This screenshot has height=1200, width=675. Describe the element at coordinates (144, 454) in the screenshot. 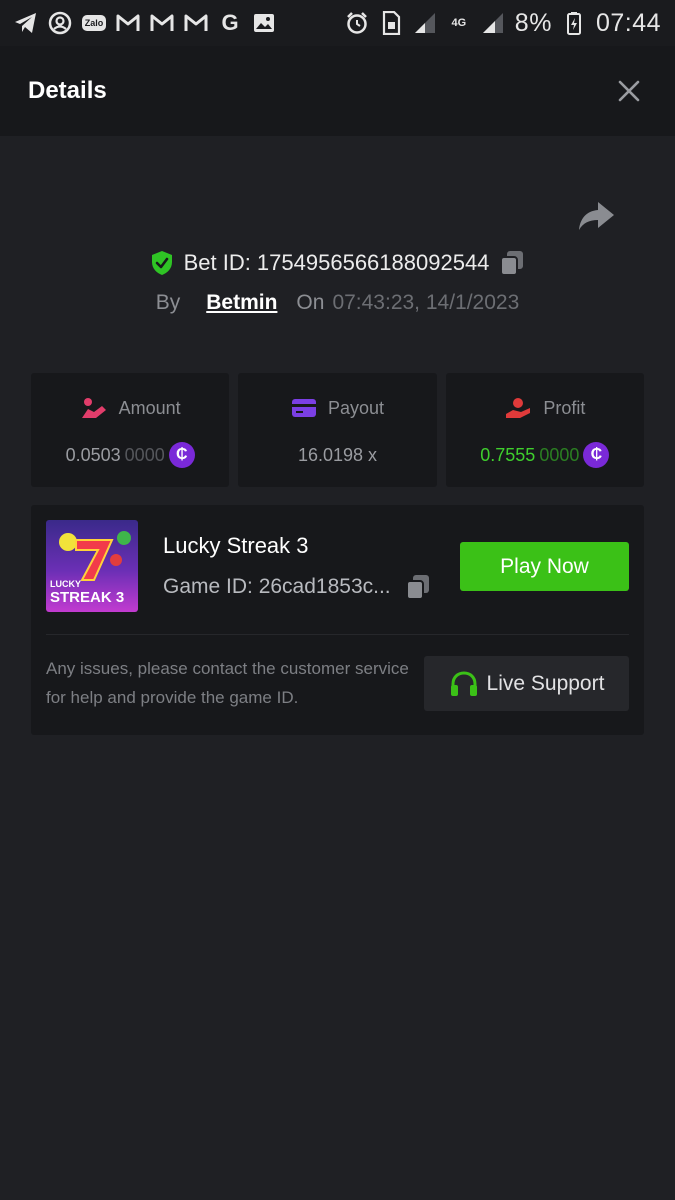

I see `amount-value-dim: 0000` at that location.